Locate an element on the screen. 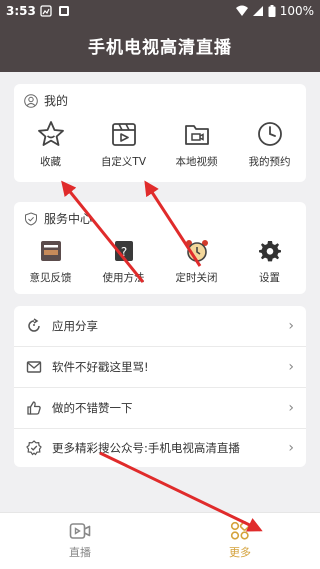 The height and width of the screenshot is (569, 320). settings-button: 设置 is located at coordinates (269, 261).